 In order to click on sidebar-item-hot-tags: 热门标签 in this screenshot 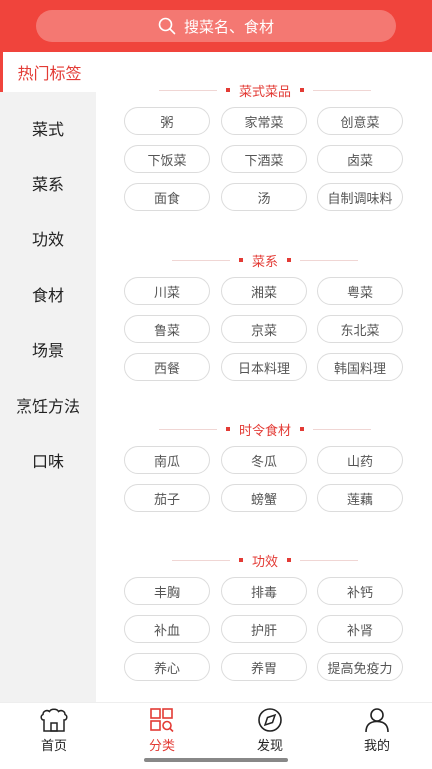, I will do `click(48, 72)`.